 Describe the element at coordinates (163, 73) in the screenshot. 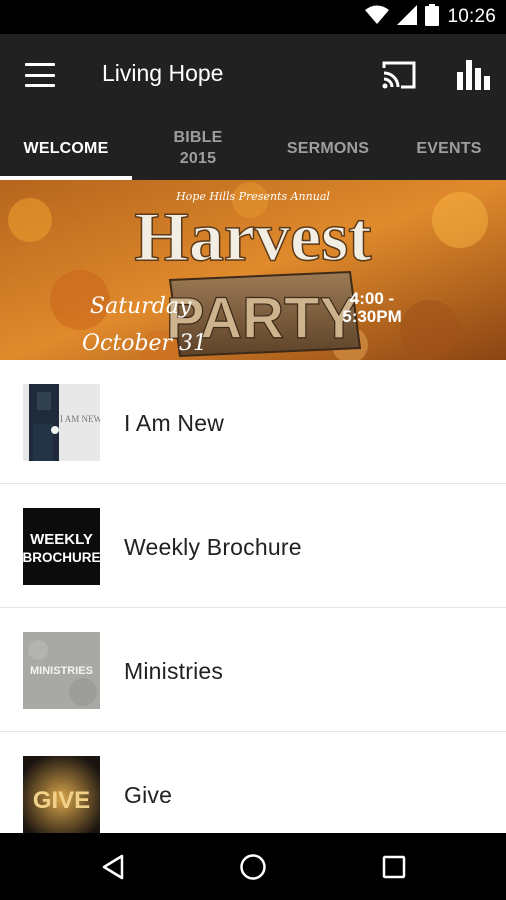

I see `app-title: Living Hope` at that location.